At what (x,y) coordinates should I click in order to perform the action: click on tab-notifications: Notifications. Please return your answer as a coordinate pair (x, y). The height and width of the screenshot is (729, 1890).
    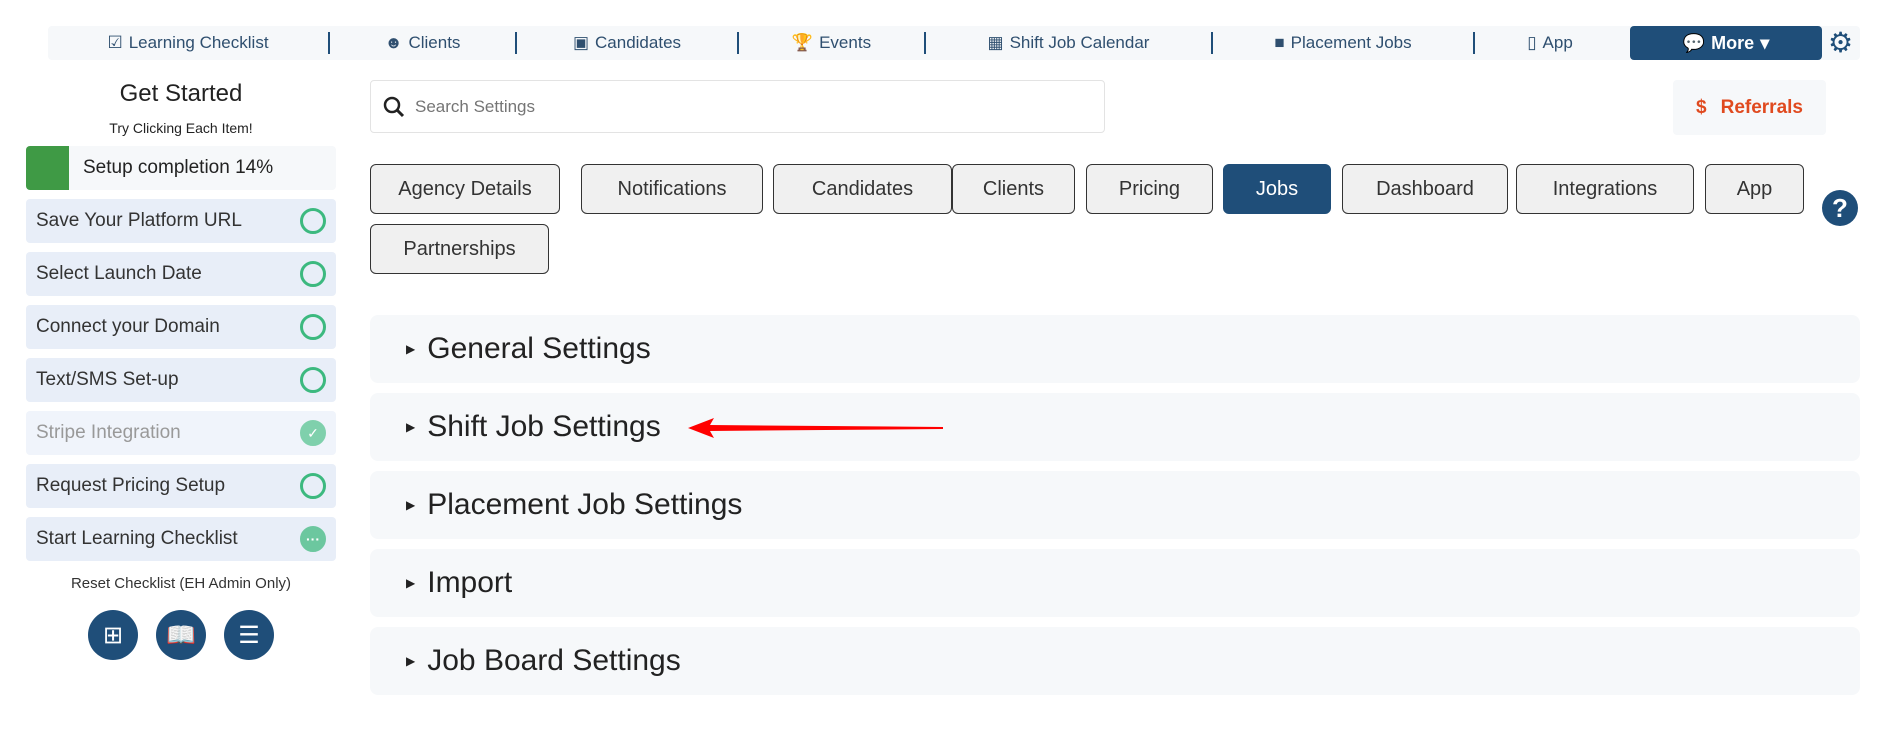
    Looking at the image, I should click on (672, 189).